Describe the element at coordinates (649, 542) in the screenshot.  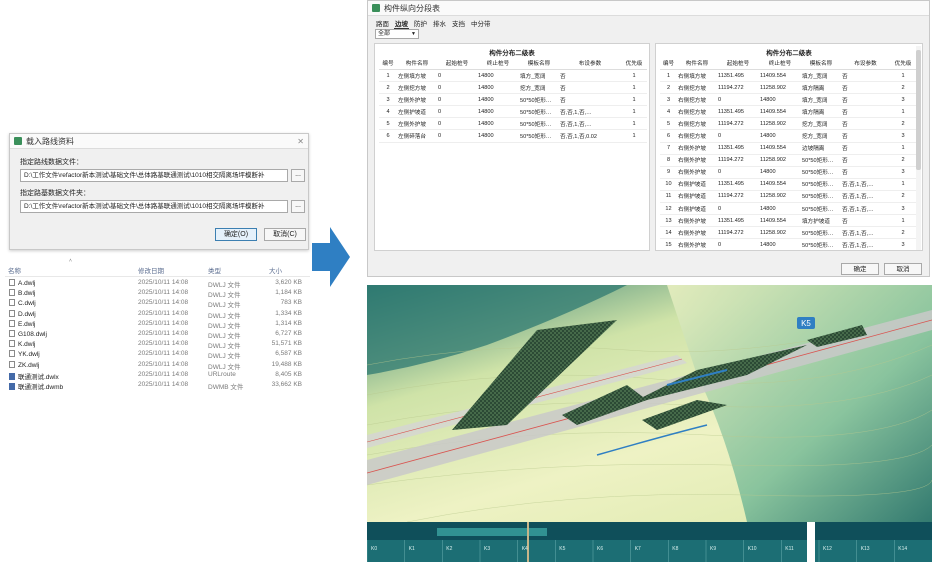
I see `station-timeline: K0 K1 K2 K3 K4 K5 K6 K7 K8 K9 K10 K11 K12 K13 K14` at that location.